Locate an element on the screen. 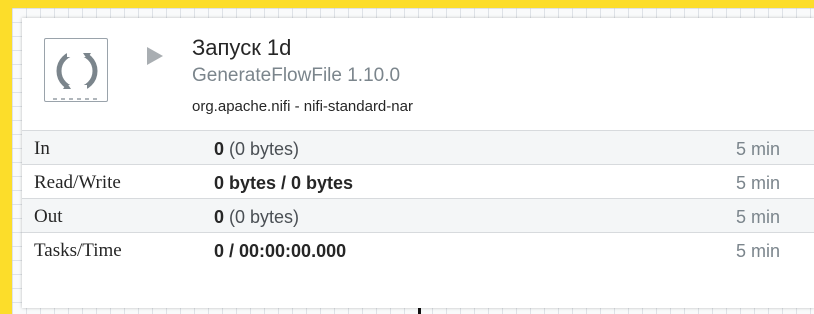 Image resolution: width=814 pixels, height=314 pixels. processor-name: Запуск 1d is located at coordinates (242, 47).